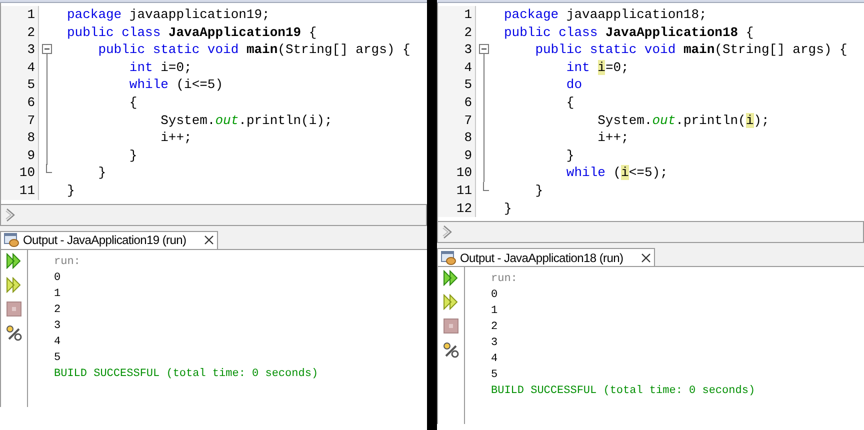 The width and height of the screenshot is (864, 430). What do you see at coordinates (605, 15) in the screenshot?
I see `code-line: package javaapplication18;` at bounding box center [605, 15].